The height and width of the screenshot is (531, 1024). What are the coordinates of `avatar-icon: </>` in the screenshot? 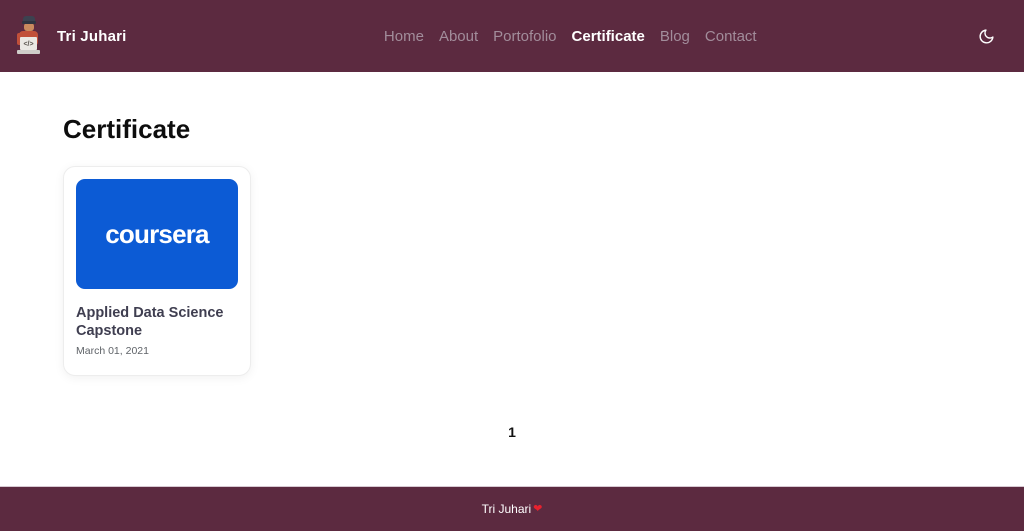 It's located at (28, 35).